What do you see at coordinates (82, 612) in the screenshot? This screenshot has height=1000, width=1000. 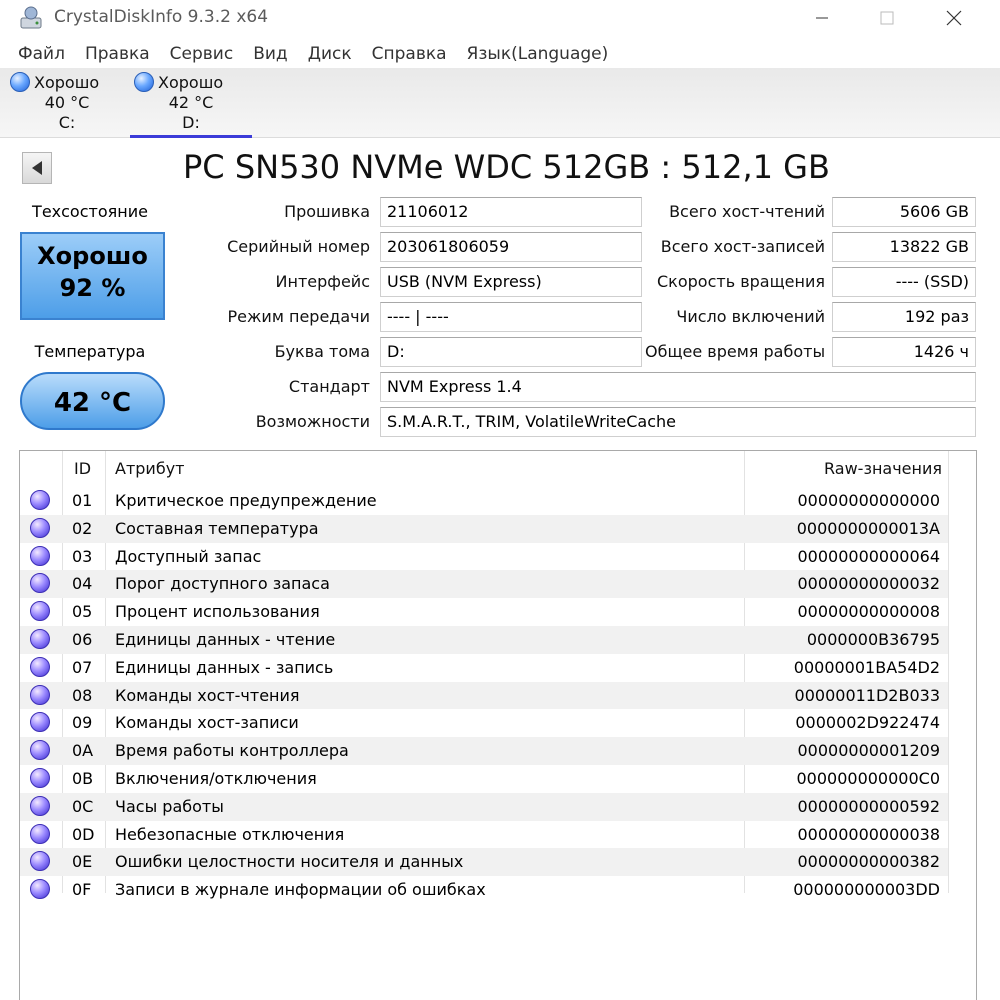 I see `attribute-id: 05` at bounding box center [82, 612].